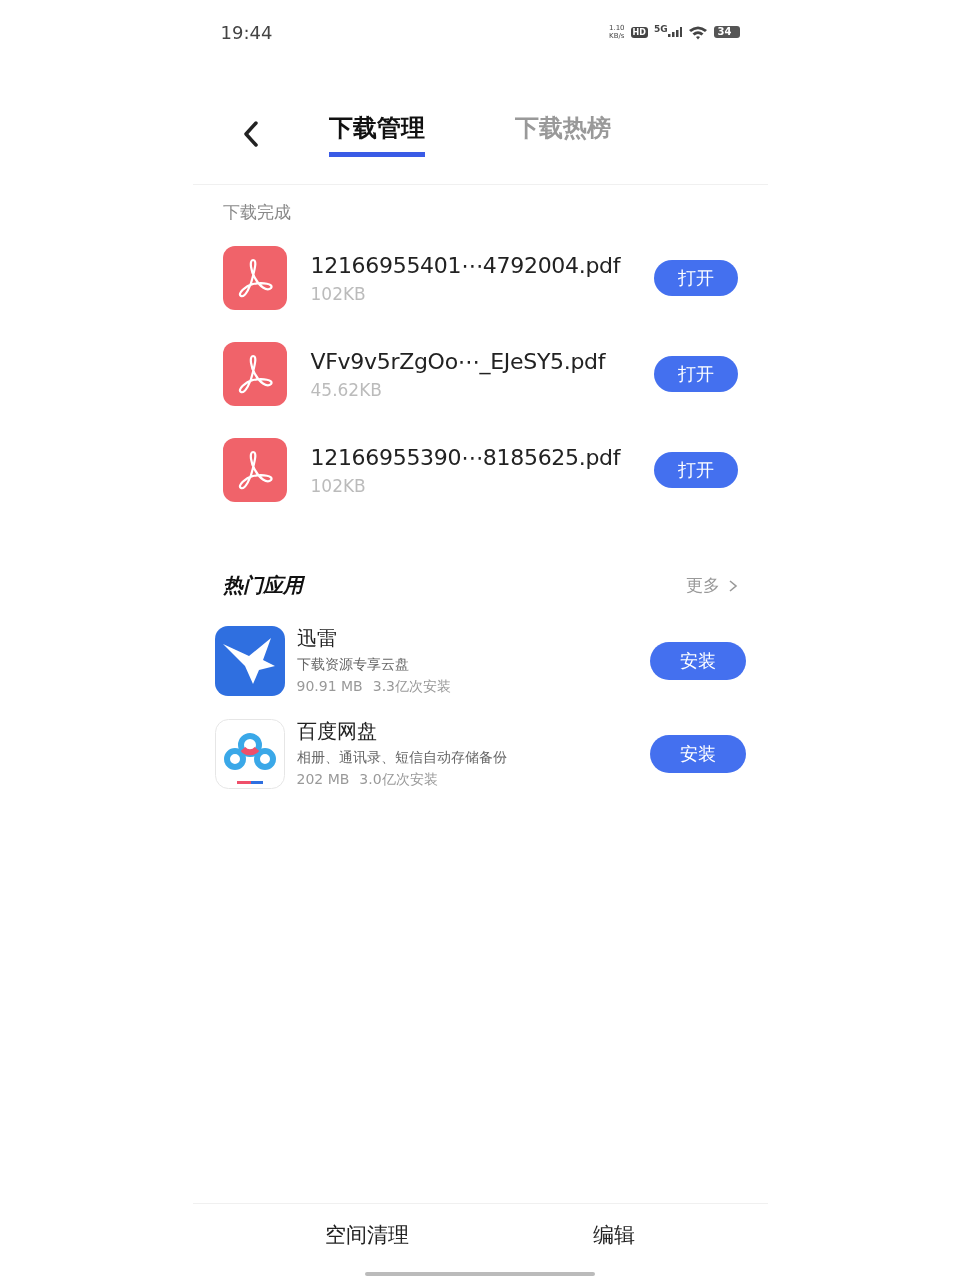  I want to click on file-name: VFv9v5rZgOo⋯_EJeSY5.pdf, so click(458, 361).